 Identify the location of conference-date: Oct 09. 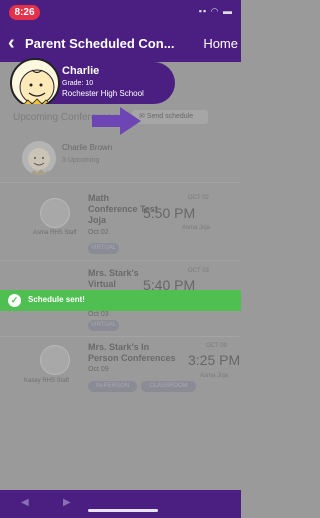
(98, 369).